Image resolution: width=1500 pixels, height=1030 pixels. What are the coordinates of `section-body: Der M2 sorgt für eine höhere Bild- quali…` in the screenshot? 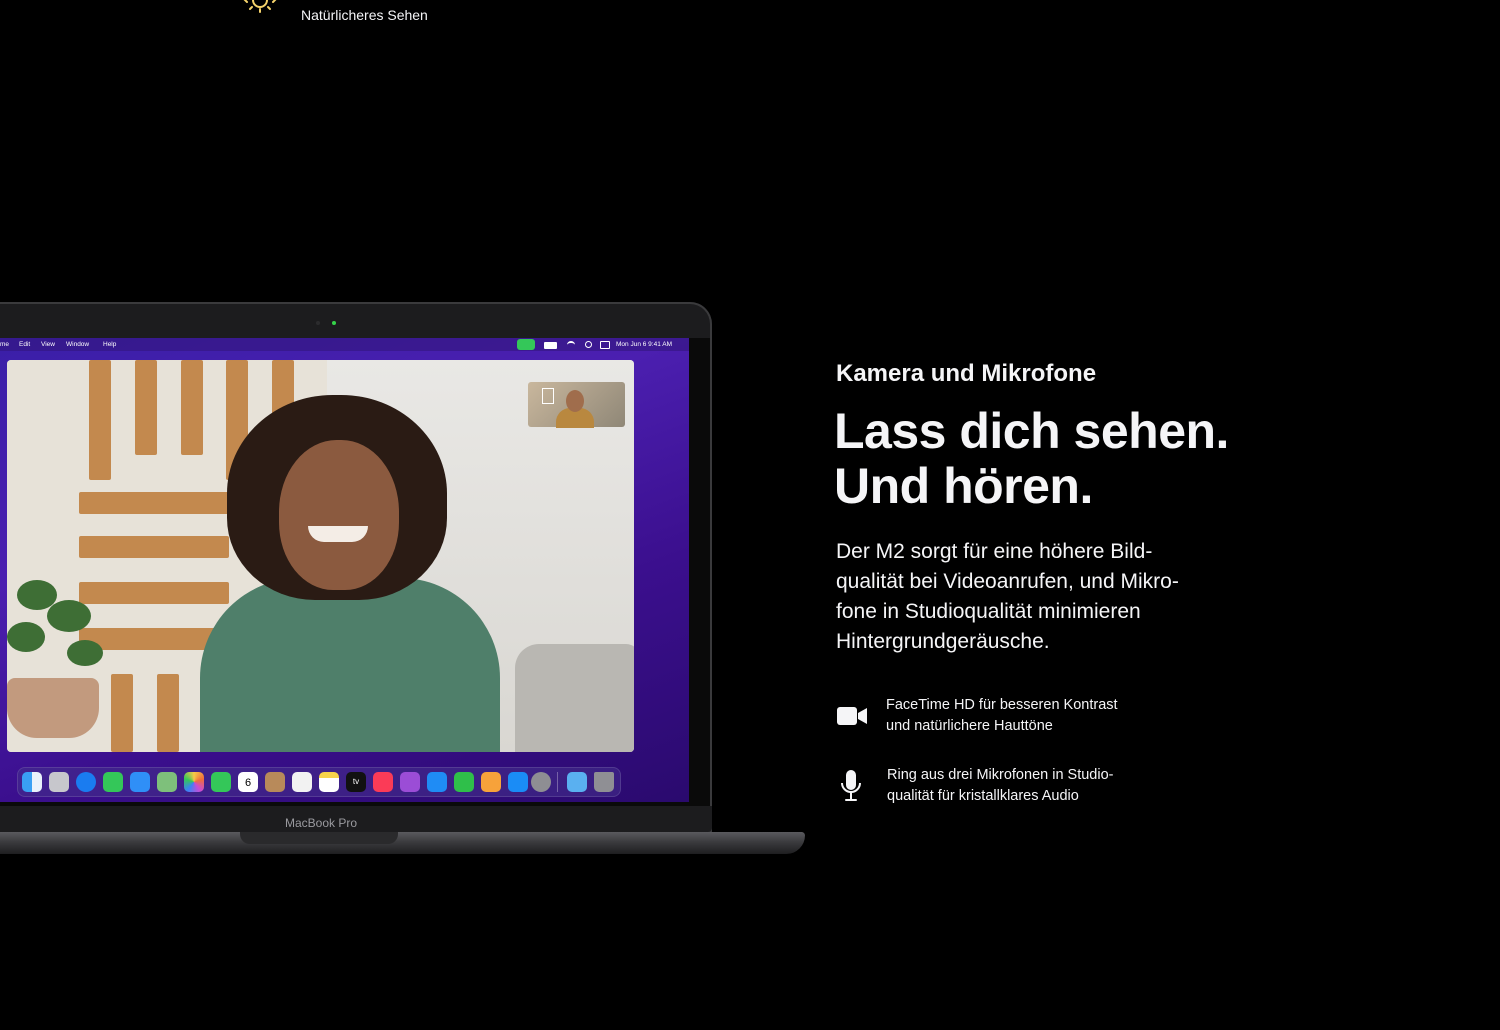 It's located at (1036, 597).